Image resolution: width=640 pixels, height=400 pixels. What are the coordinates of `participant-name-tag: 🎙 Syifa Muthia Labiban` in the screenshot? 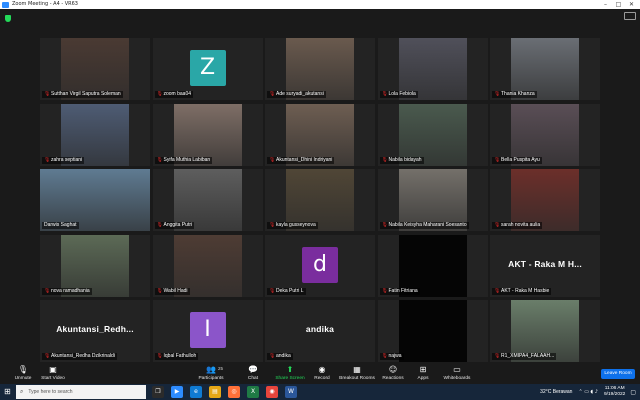 It's located at (183, 160).